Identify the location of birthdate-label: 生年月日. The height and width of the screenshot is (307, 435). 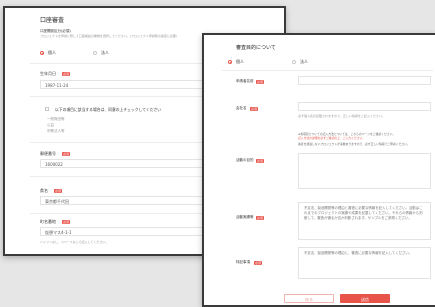
(48, 73).